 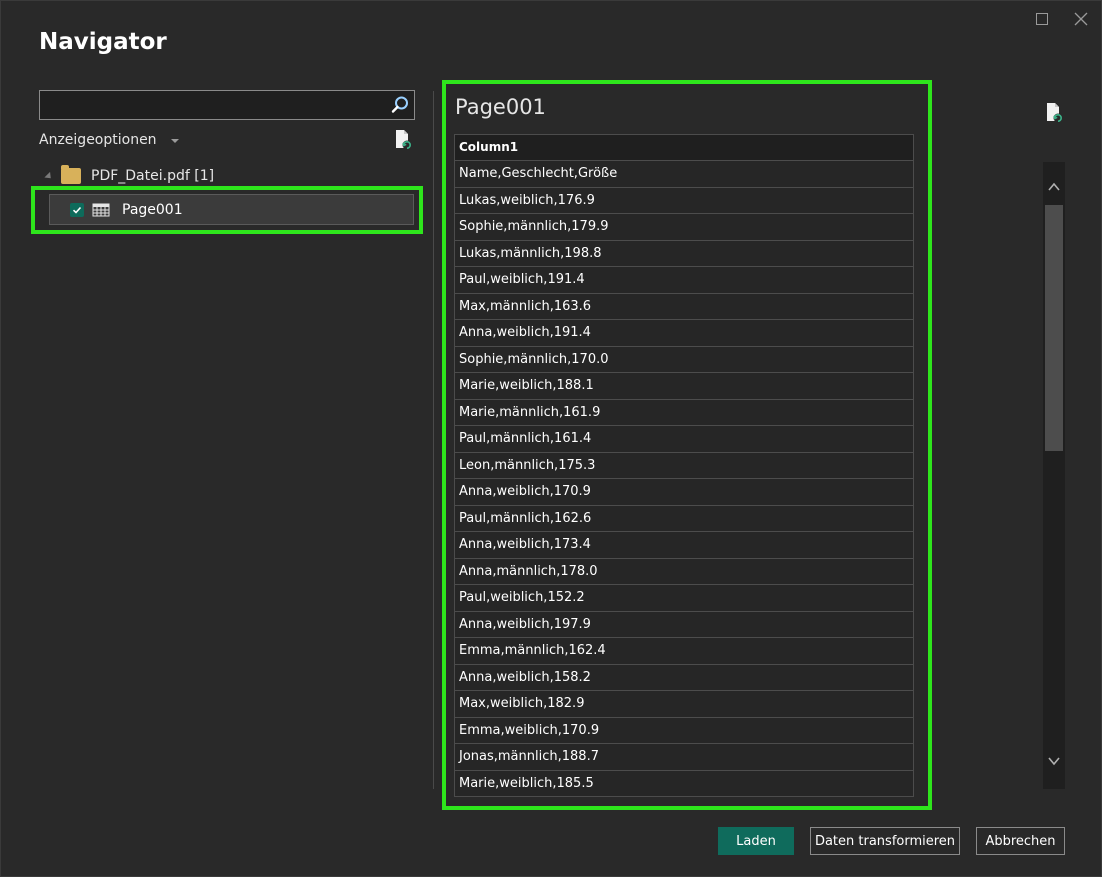 I want to click on scroll-up-icon, so click(x=1054, y=187).